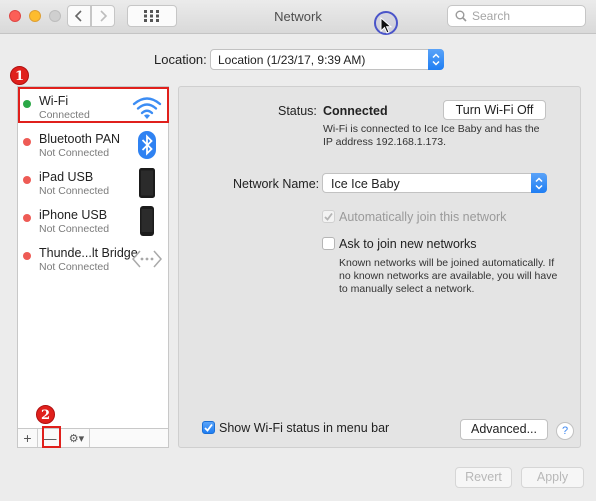 This screenshot has height=501, width=596. I want to click on service-item-iphone-usb: iPhone USB Not Connected, so click(93, 221).